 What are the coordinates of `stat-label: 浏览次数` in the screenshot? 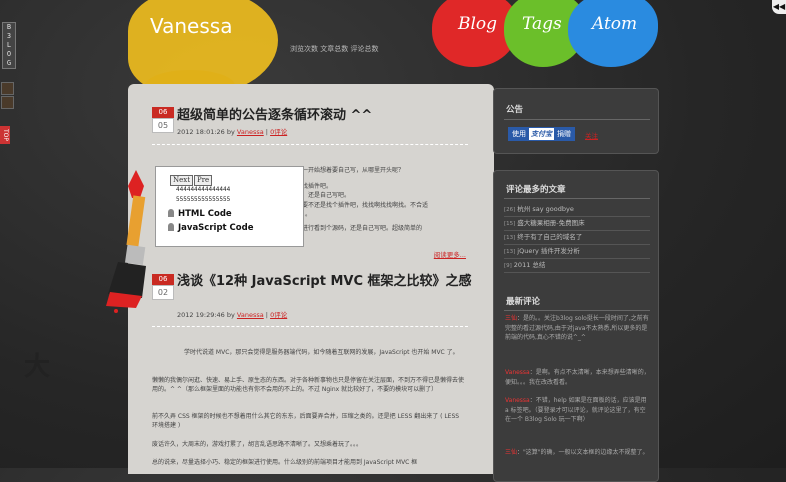 It's located at (304, 49).